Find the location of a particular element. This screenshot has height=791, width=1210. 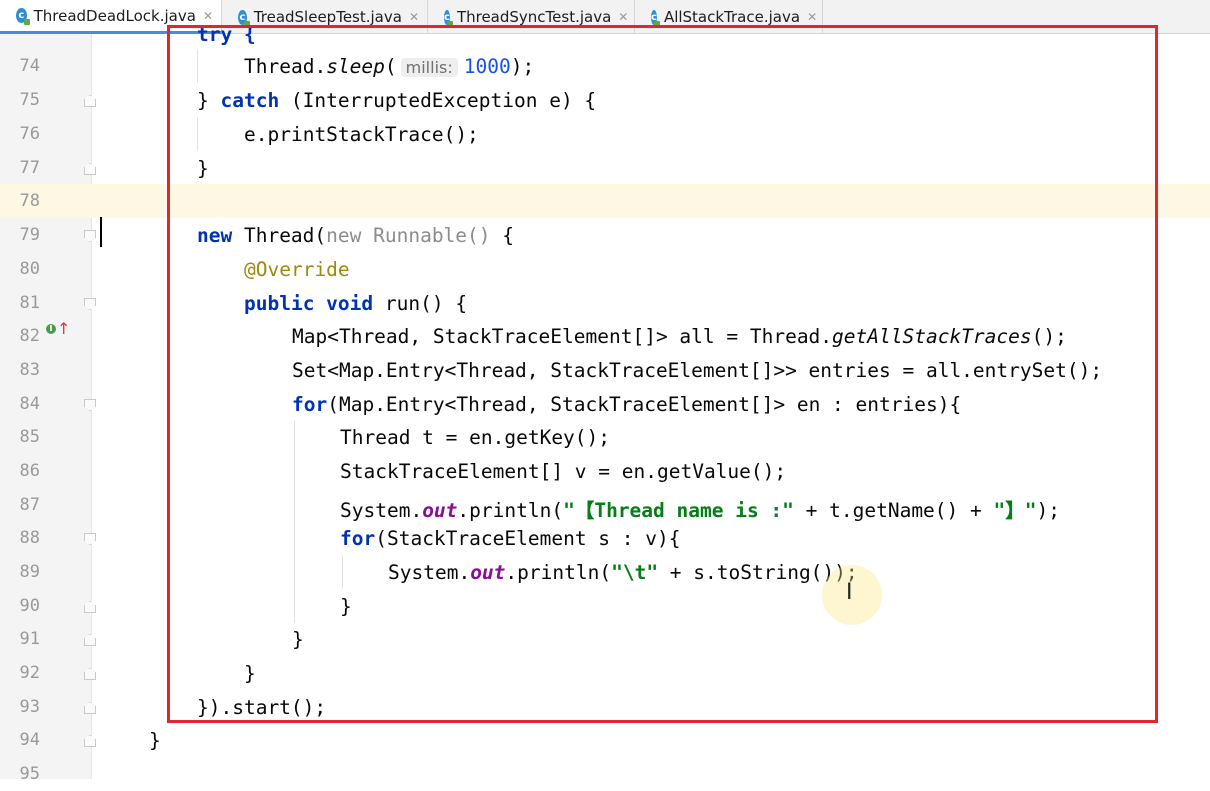

code-line-94: 94 } is located at coordinates (605, 740).